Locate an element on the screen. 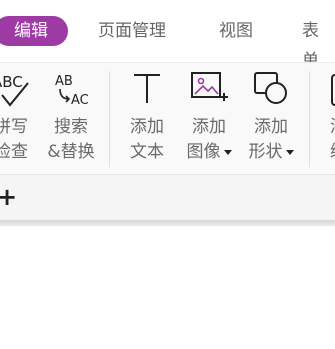 This screenshot has height=349, width=335. add-text-button: 添加 文本 is located at coordinates (147, 119).